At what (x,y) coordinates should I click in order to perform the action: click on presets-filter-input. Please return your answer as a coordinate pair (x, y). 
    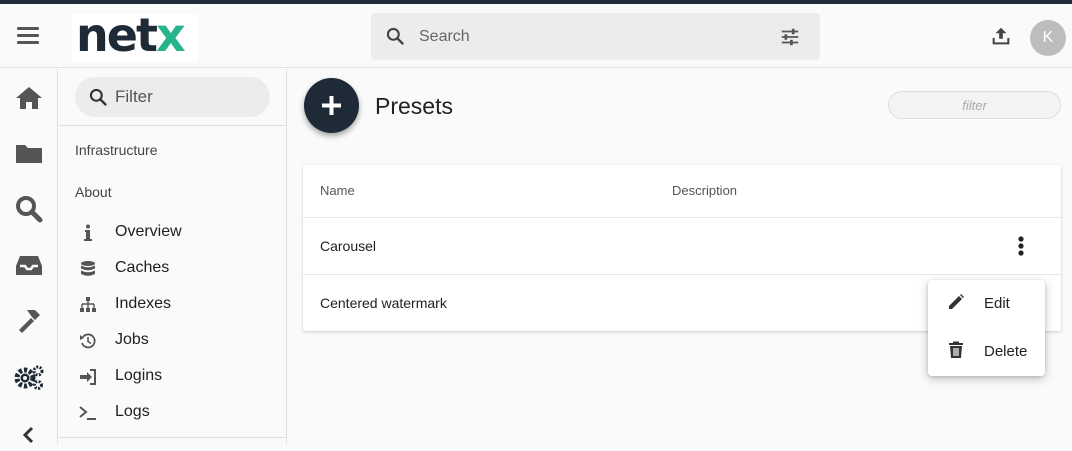
    Looking at the image, I should click on (974, 105).